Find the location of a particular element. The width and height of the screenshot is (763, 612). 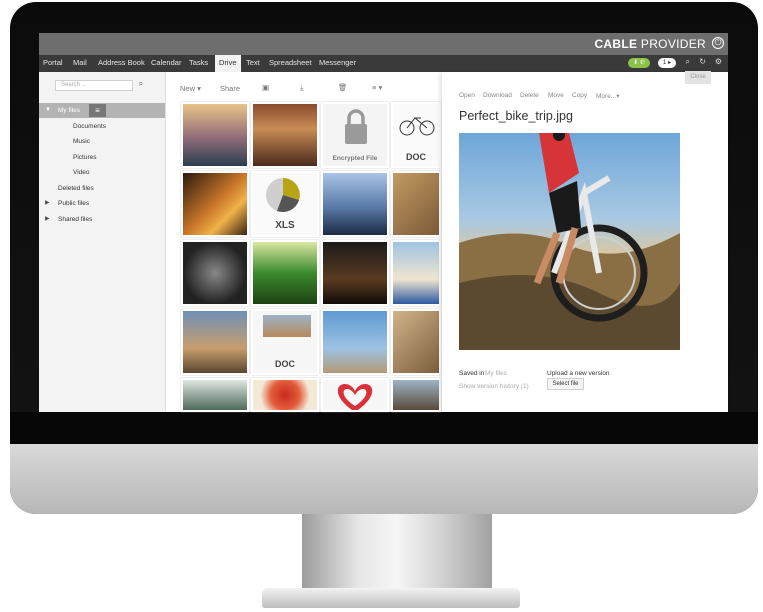

version-history-link: Show version history (1) is located at coordinates (494, 386).